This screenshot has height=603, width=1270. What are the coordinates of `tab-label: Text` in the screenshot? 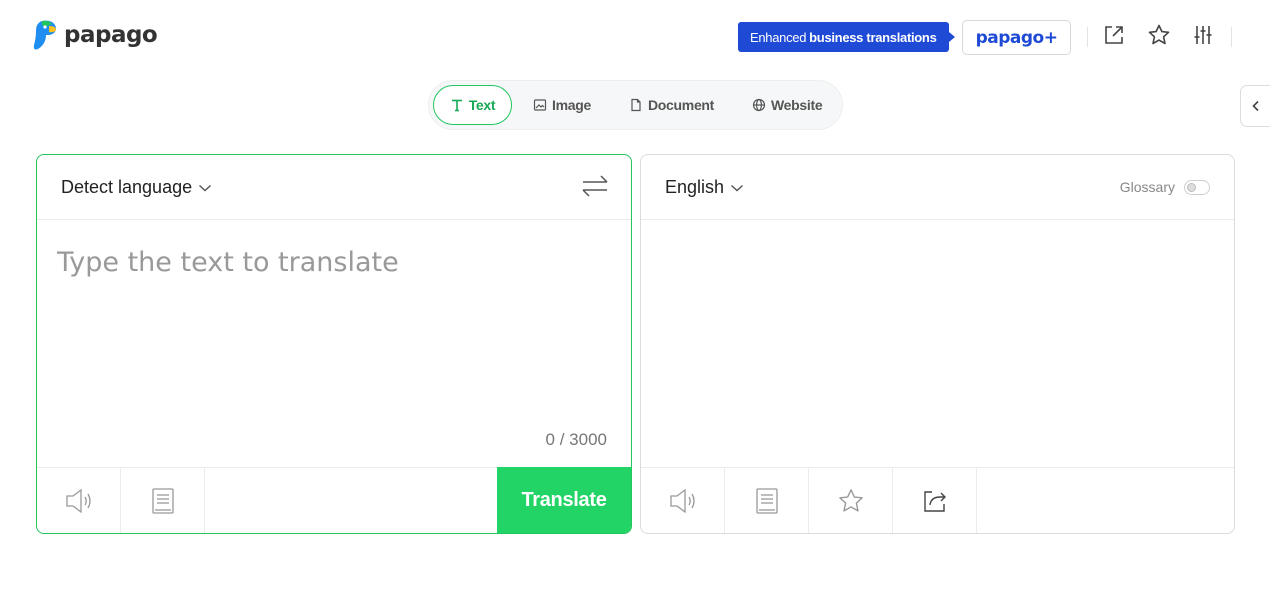 It's located at (482, 105).